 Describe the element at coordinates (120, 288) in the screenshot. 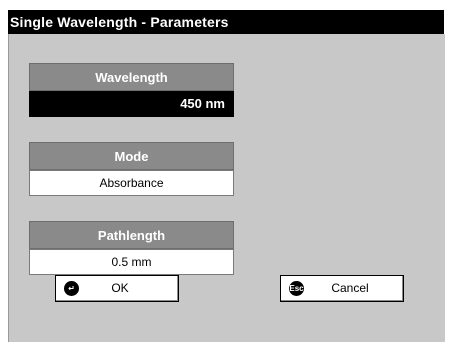

I see `ok-button-label: OK` at that location.